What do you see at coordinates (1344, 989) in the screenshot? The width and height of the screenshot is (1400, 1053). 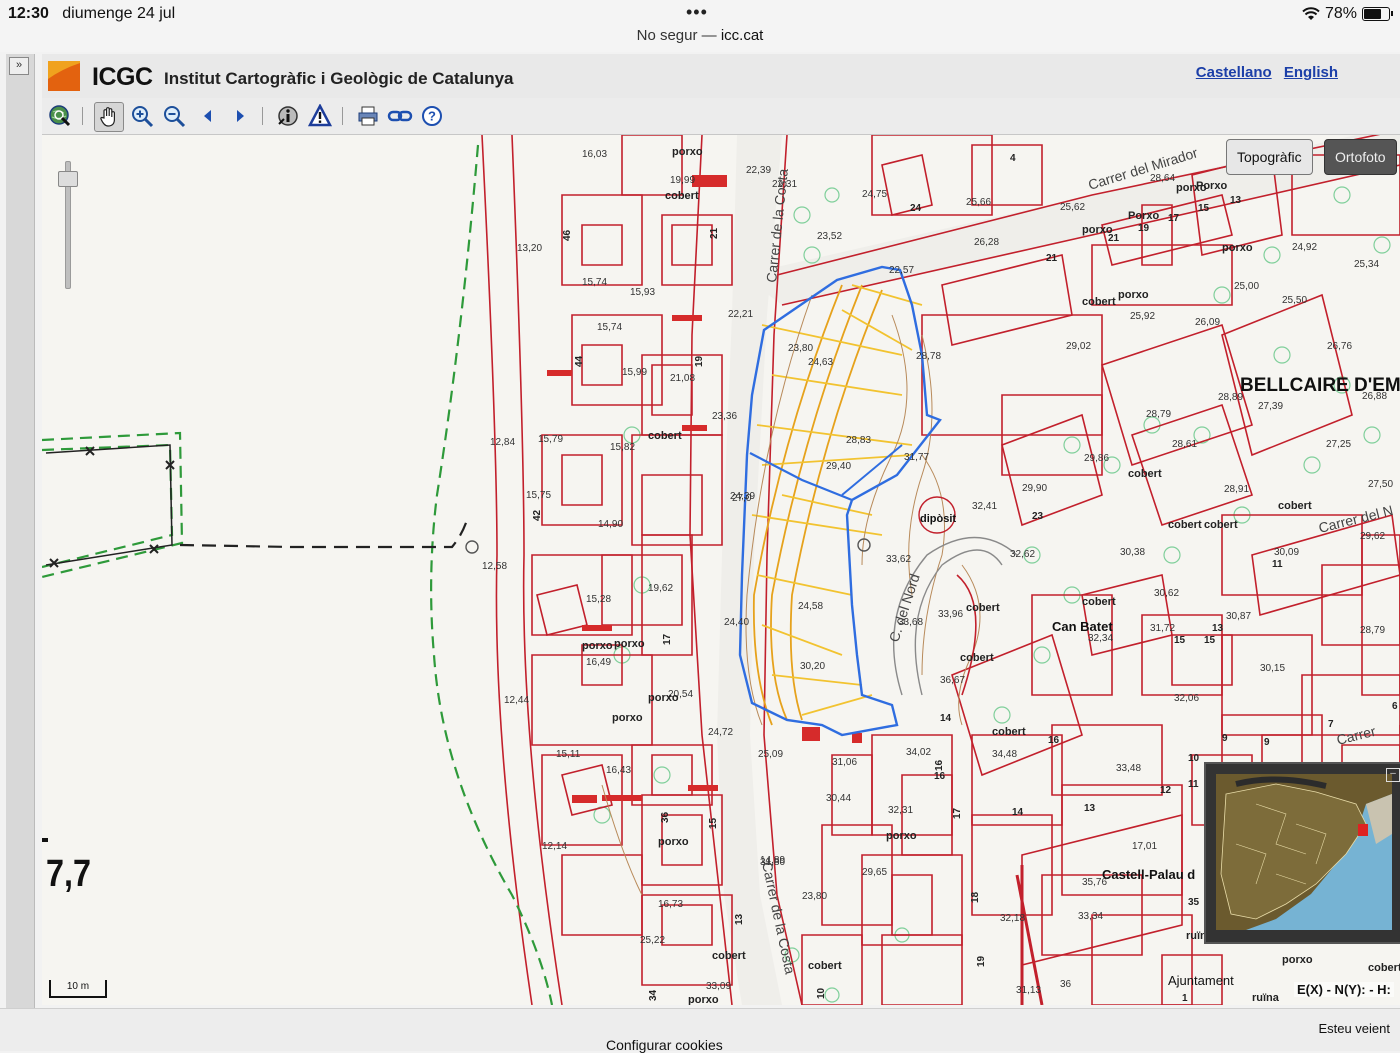 I see `coords-readout: E(X) - N(Y): - H:` at bounding box center [1344, 989].